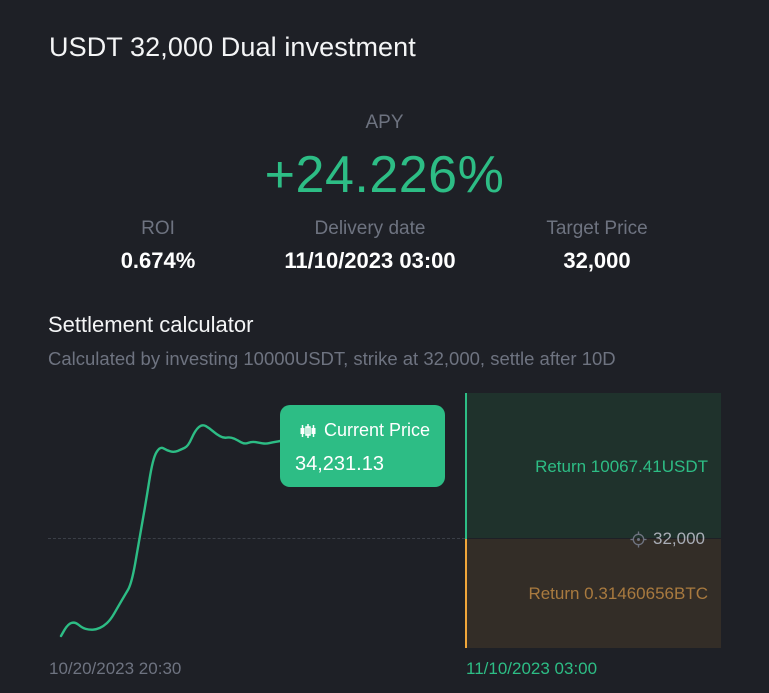 This screenshot has height=693, width=769. I want to click on current-price-tooltip: Current Price 34,231.13, so click(362, 446).